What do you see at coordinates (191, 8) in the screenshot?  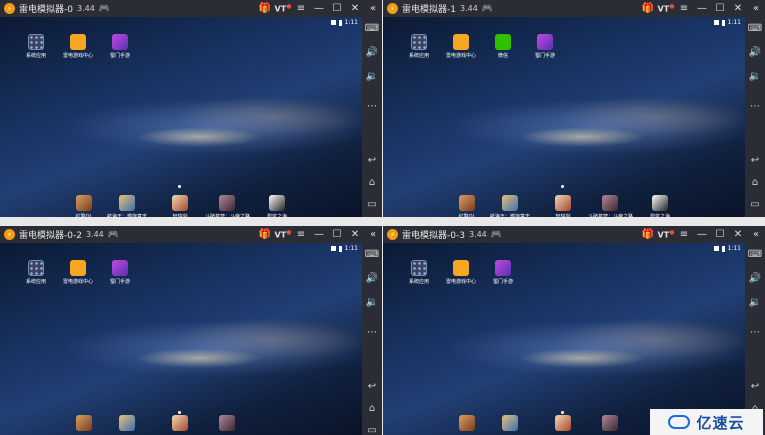 I see `title-bar: ⚡ 雷电模拟器-0 3.44 🎮 🎁 VT● ≡ — ☐ ✕ «` at bounding box center [191, 8].